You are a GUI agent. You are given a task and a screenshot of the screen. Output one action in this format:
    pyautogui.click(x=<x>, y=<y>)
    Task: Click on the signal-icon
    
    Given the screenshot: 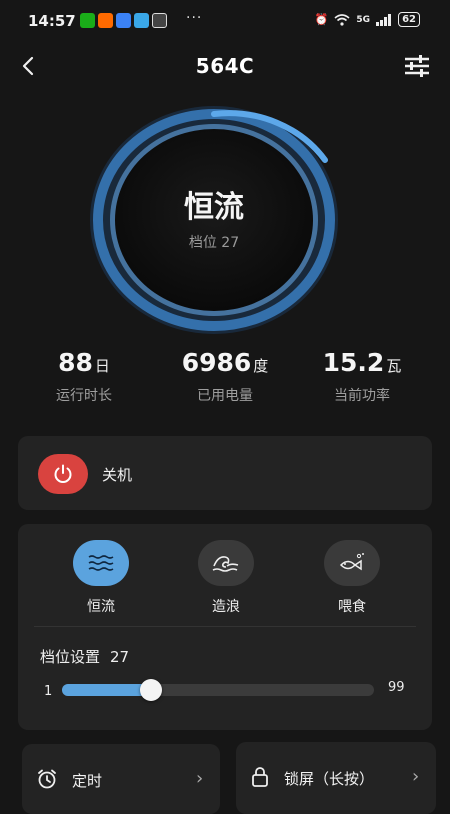 What is the action you would take?
    pyautogui.click(x=384, y=19)
    